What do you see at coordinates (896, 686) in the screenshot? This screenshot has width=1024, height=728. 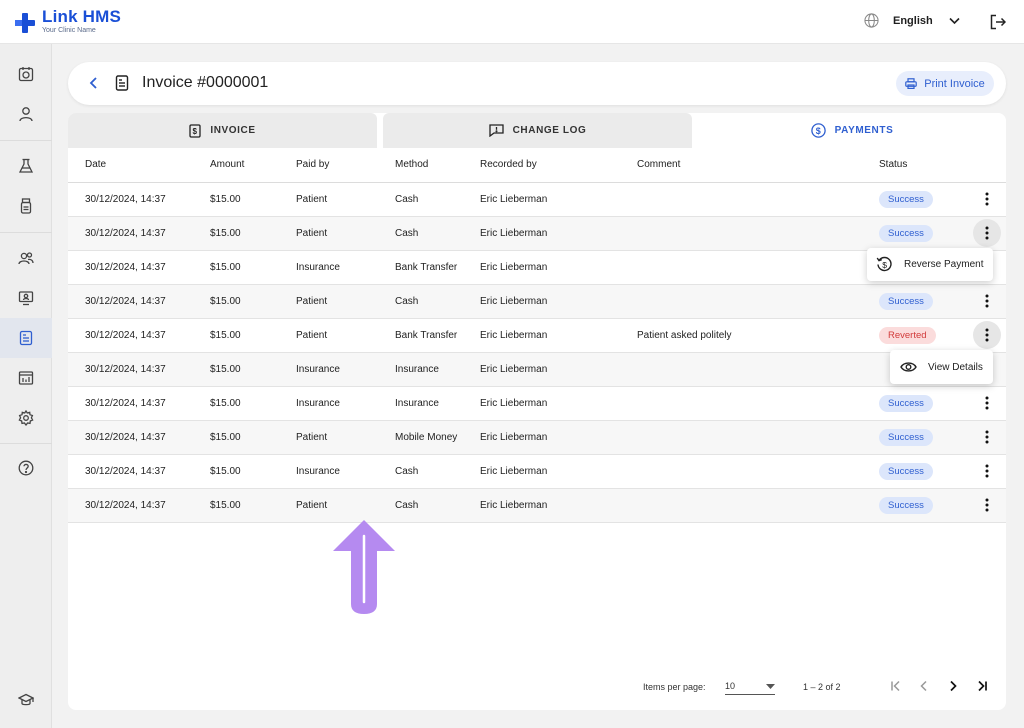 I see `first-page-button` at bounding box center [896, 686].